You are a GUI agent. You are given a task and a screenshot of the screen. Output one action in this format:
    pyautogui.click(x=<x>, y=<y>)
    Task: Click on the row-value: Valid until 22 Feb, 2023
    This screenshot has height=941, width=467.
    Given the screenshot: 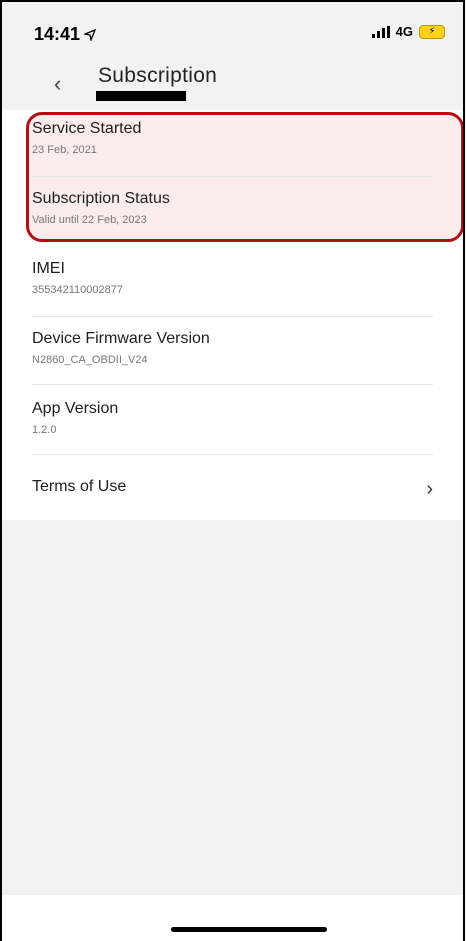 What is the action you would take?
    pyautogui.click(x=89, y=220)
    